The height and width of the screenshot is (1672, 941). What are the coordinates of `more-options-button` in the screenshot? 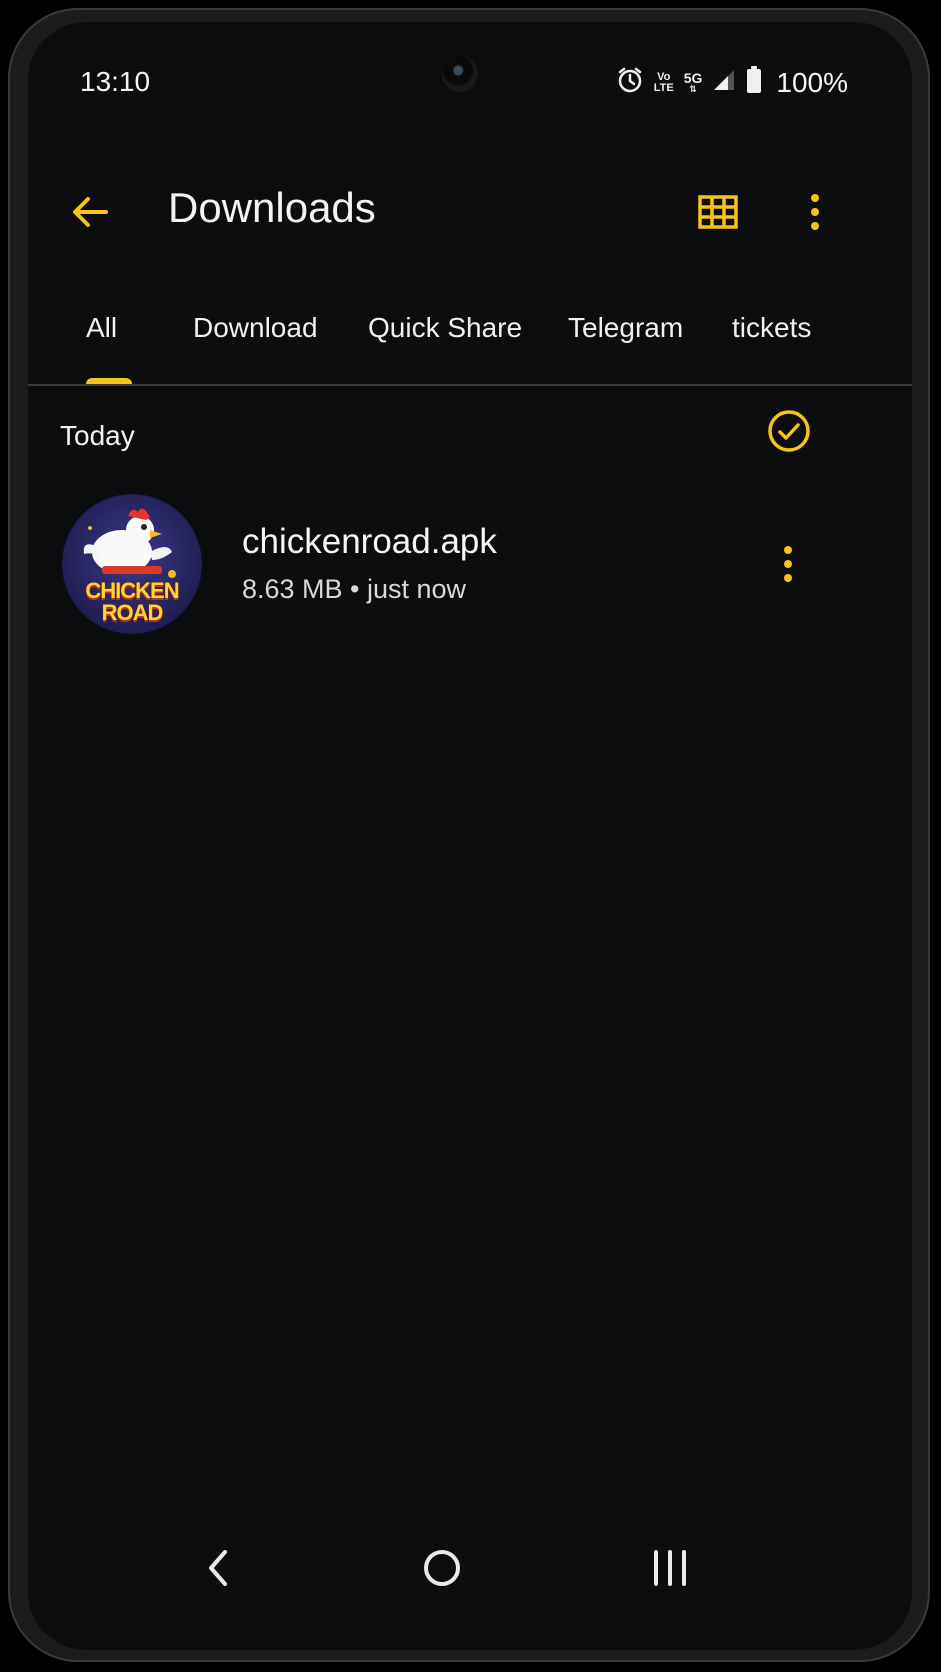 It's located at (815, 212).